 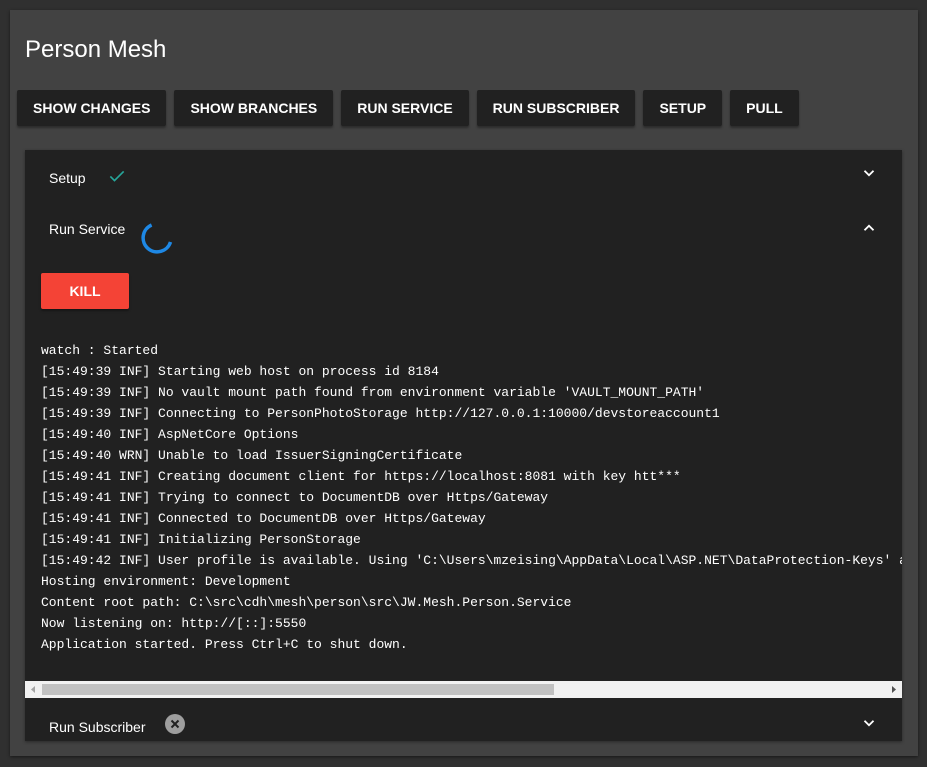 What do you see at coordinates (159, 242) in the screenshot?
I see `spinner-icon` at bounding box center [159, 242].